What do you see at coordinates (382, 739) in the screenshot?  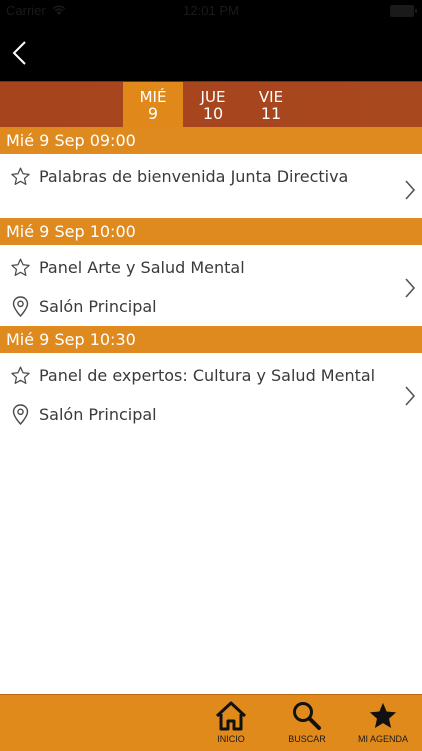 I see `tab-agenda-label: MI AGENDA` at bounding box center [382, 739].